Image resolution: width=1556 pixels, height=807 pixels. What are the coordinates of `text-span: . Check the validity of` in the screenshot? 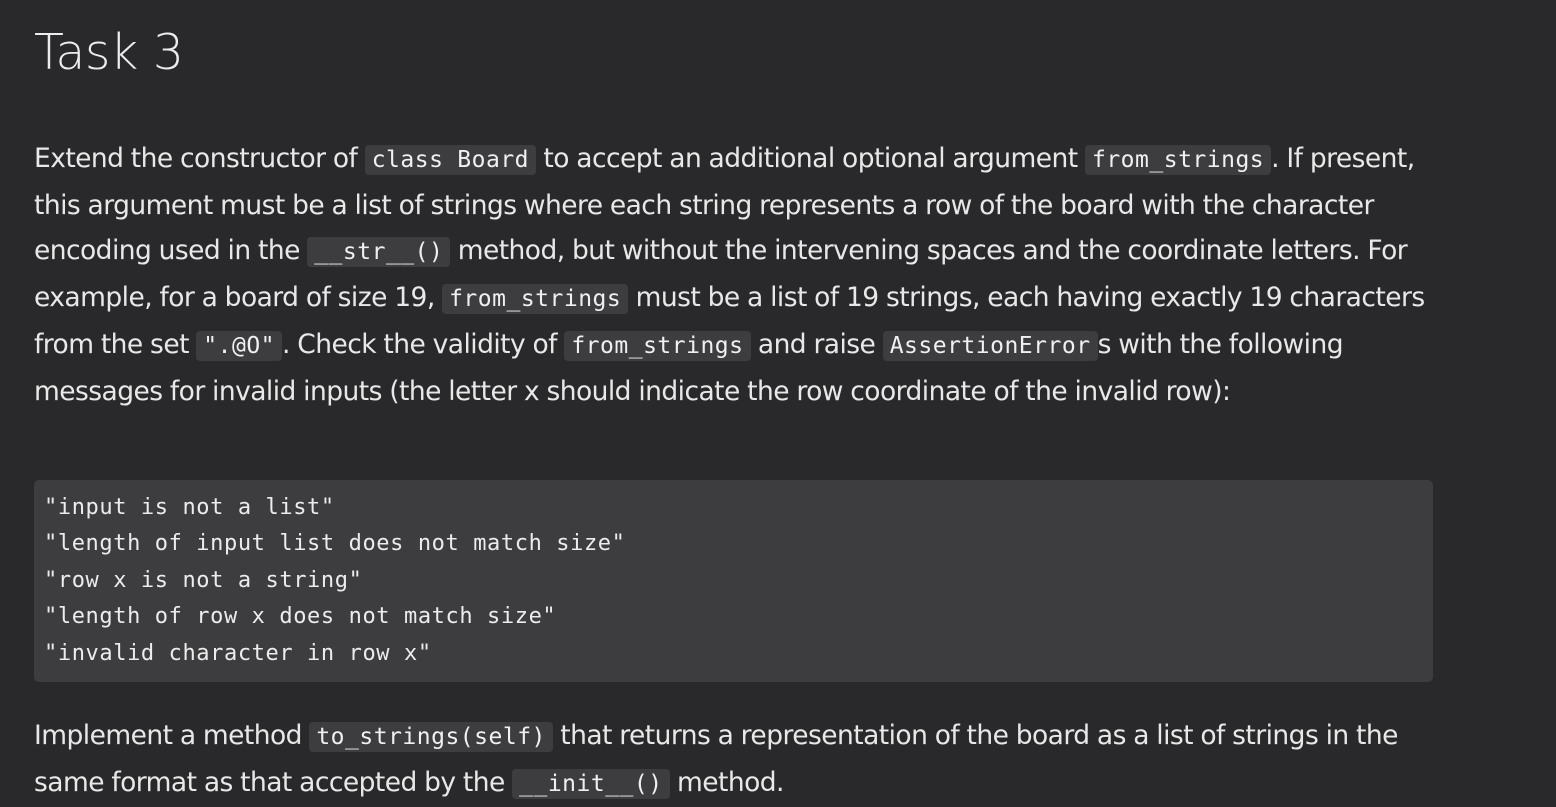 It's located at (423, 344).